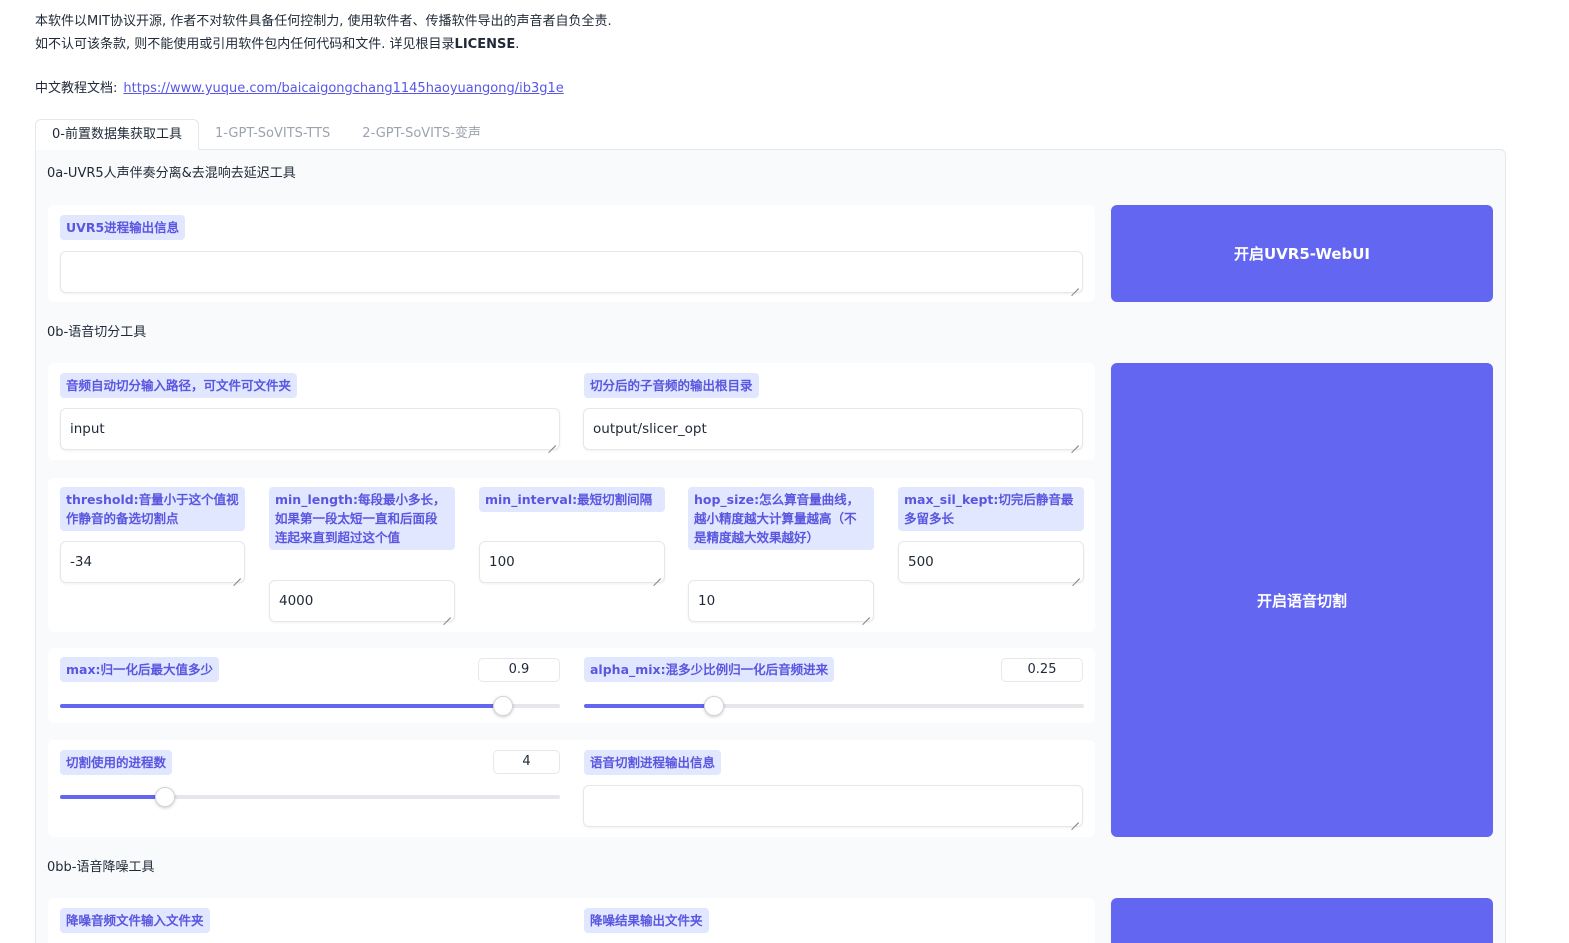  Describe the element at coordinates (571, 788) in the screenshot. I see `slicer-process-card: 切割使用的进程数 4 语音切割进程输出信息` at that location.